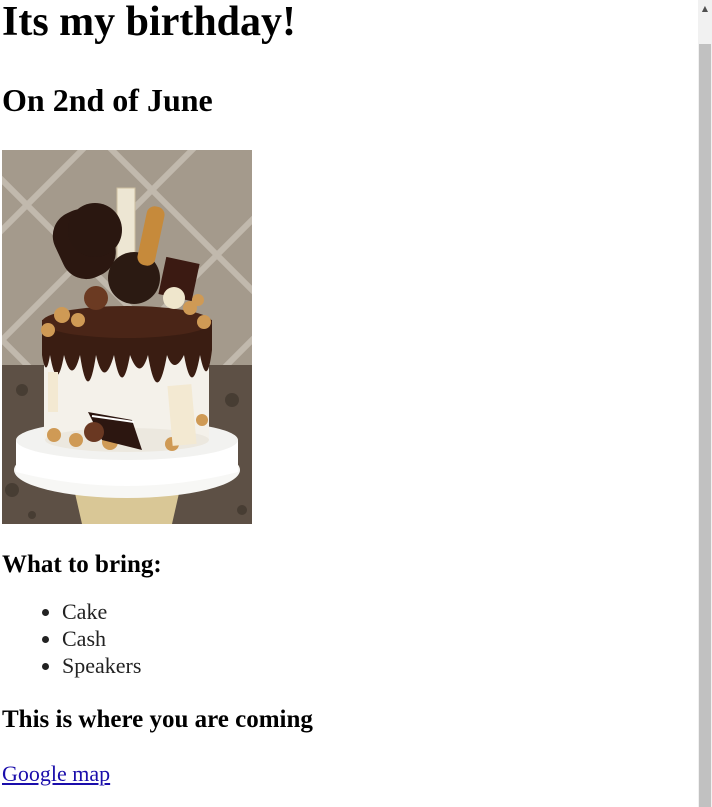  Describe the element at coordinates (107, 100) in the screenshot. I see `date-heading: On 2nd of June` at that location.